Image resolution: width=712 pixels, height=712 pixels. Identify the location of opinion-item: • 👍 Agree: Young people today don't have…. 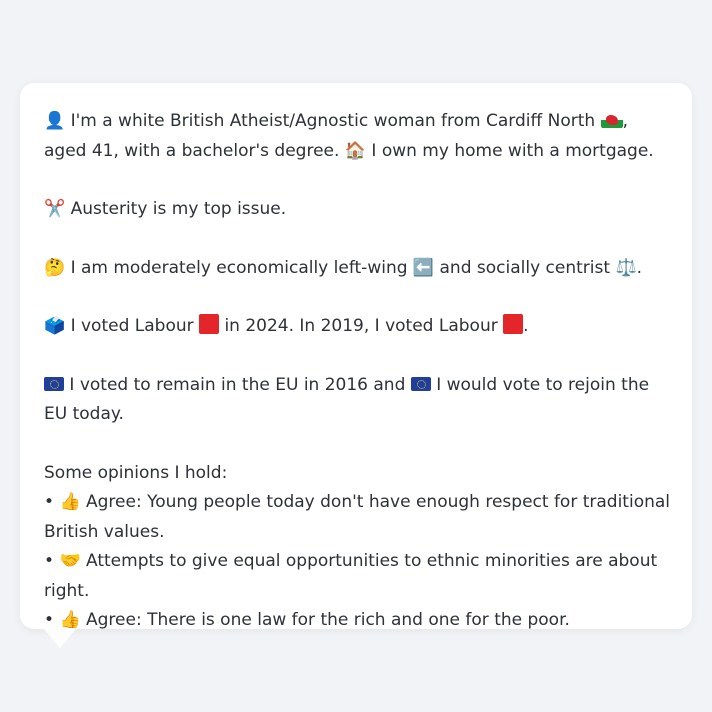
(357, 517).